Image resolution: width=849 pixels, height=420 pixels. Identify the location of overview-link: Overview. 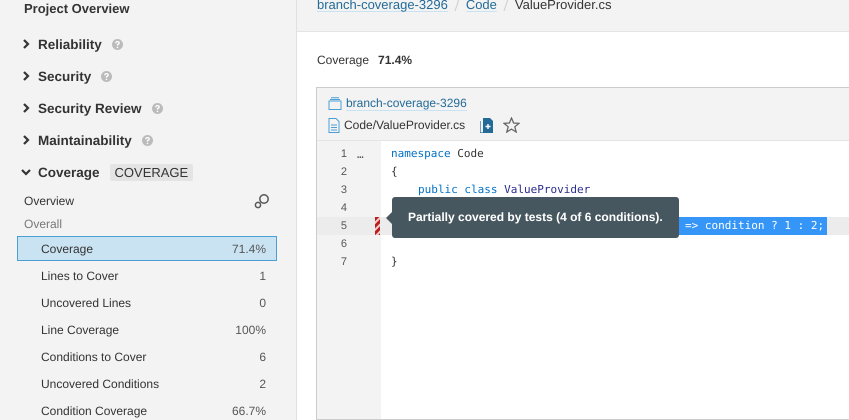
(49, 201).